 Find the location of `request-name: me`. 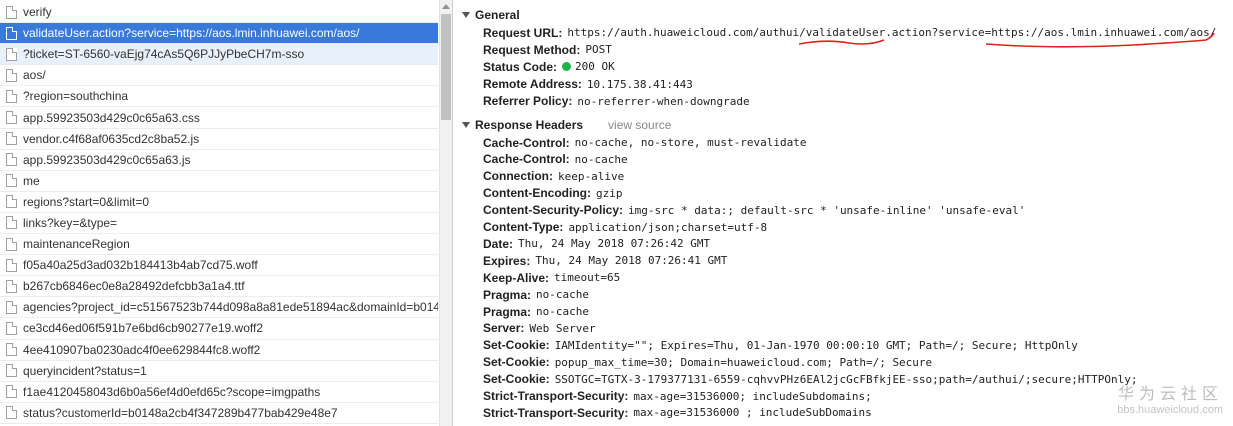

request-name: me is located at coordinates (31, 180).